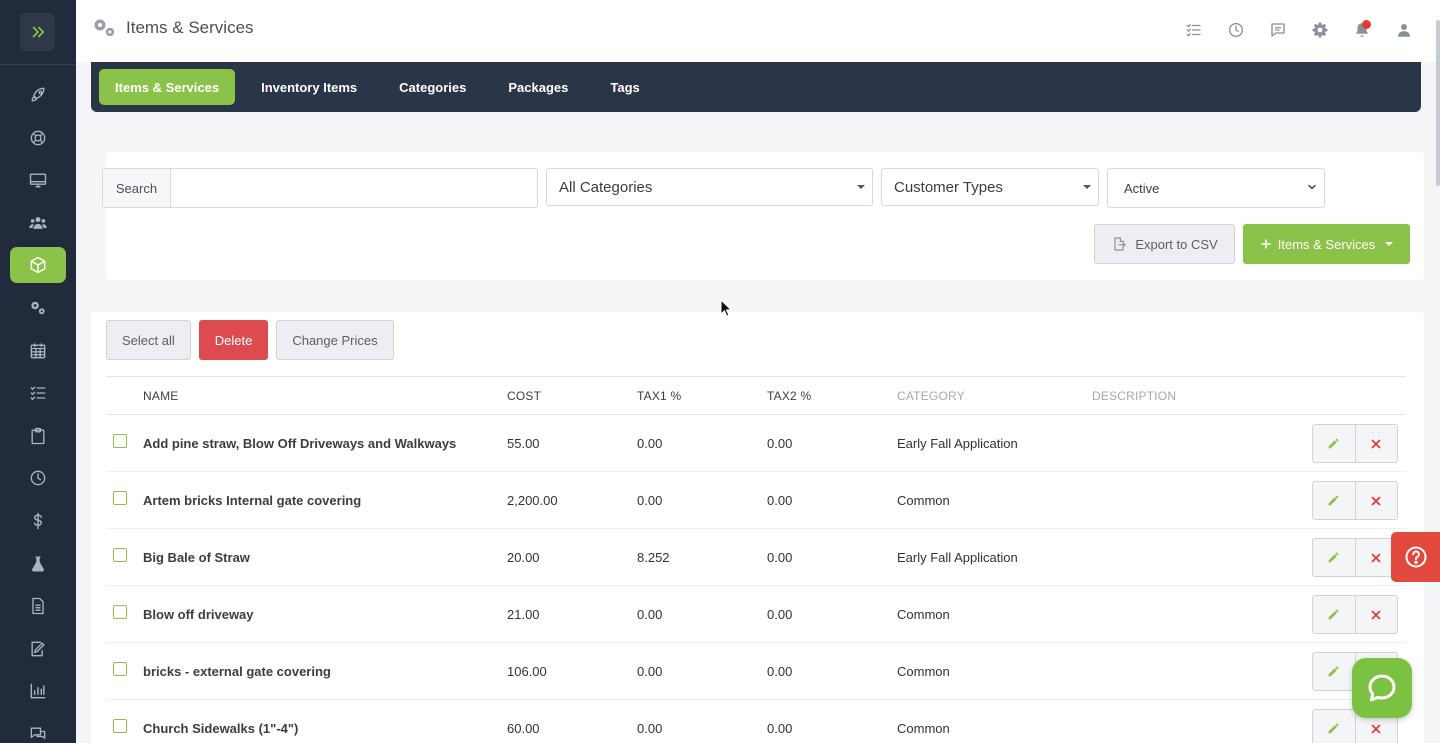  Describe the element at coordinates (37, 32) in the screenshot. I see `sidebar-toggle-button` at that location.